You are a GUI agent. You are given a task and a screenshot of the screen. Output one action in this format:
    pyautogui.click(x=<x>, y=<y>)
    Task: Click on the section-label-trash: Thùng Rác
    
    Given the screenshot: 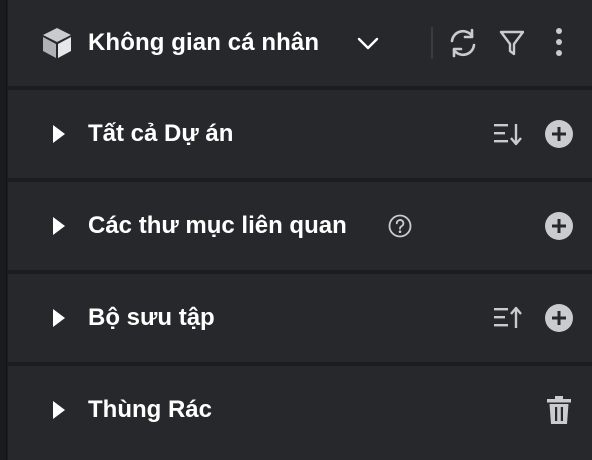 What is the action you would take?
    pyautogui.click(x=150, y=410)
    